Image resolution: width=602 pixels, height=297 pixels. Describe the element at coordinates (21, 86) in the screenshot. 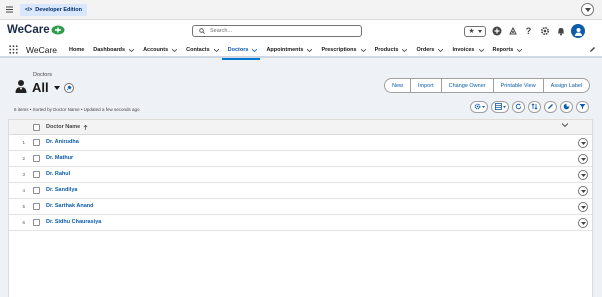

I see `doctor-object-icon` at that location.